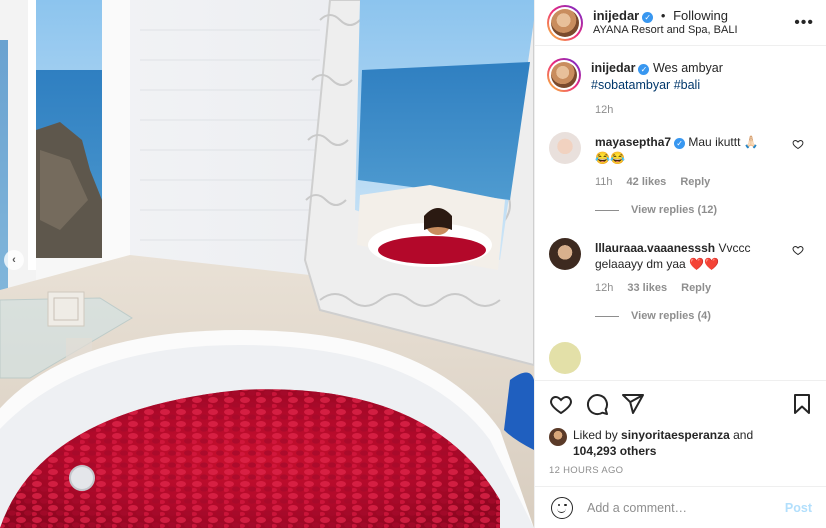 The width and height of the screenshot is (826, 528). Describe the element at coordinates (604, 110) in the screenshot. I see `caption-time: 12h` at that location.